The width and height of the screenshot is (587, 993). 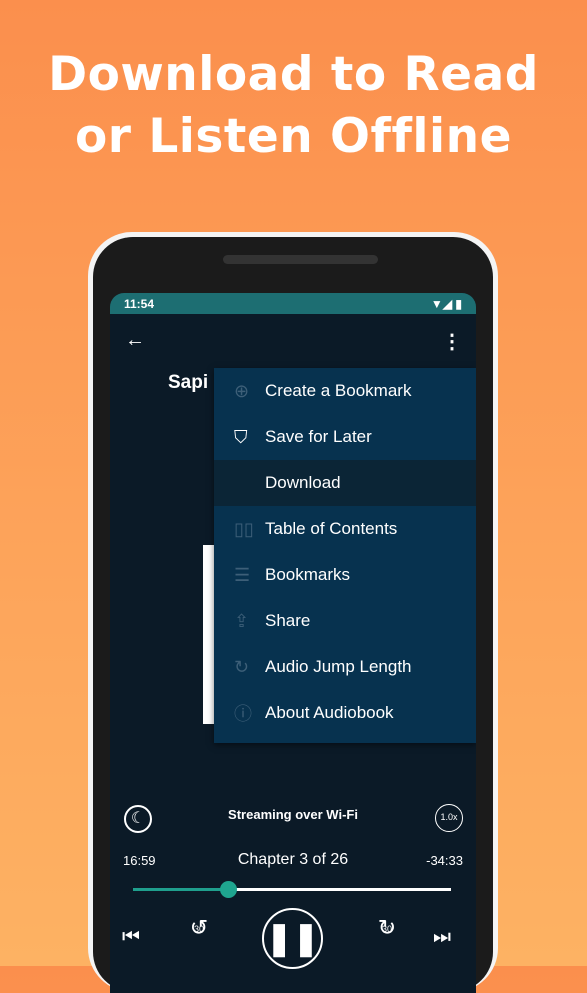 What do you see at coordinates (452, 341) in the screenshot?
I see `more-vertical-icon: ⋮` at bounding box center [452, 341].